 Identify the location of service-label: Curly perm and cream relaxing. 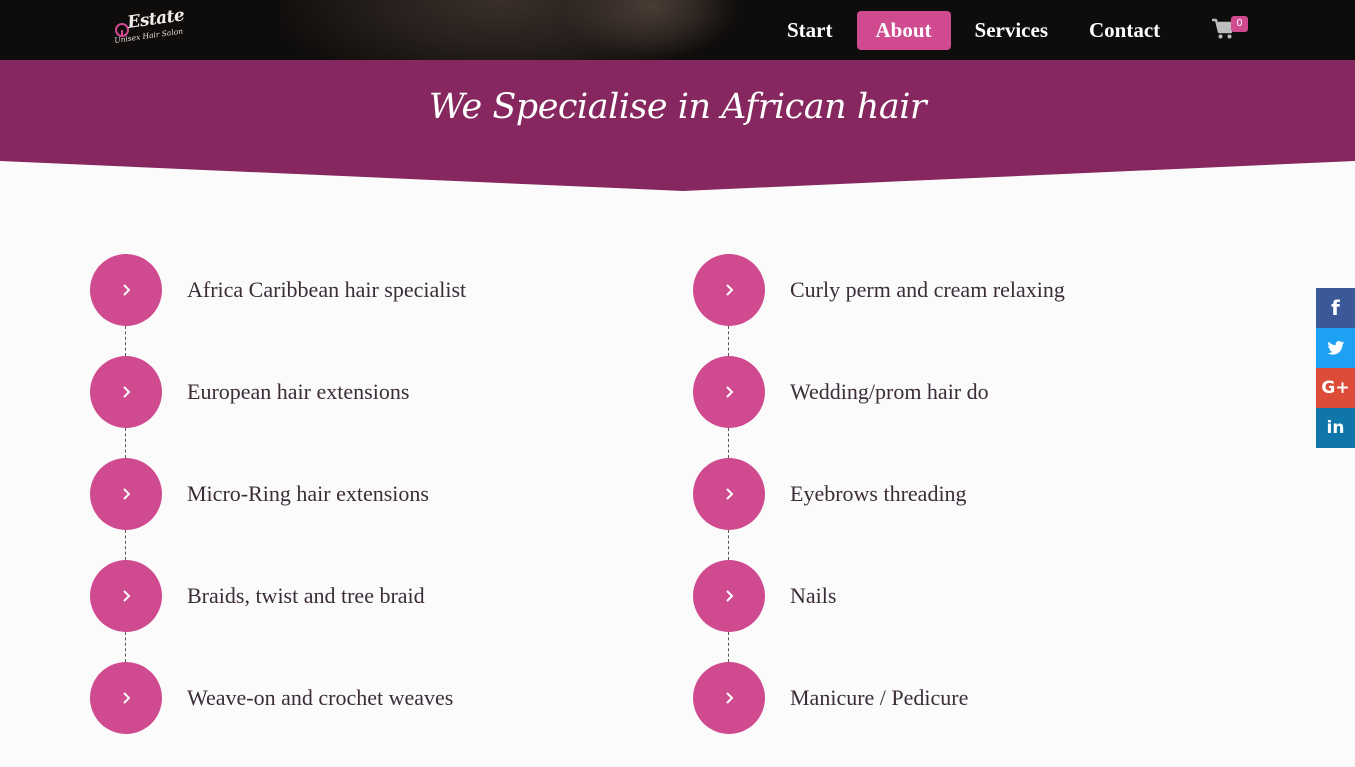
(927, 289).